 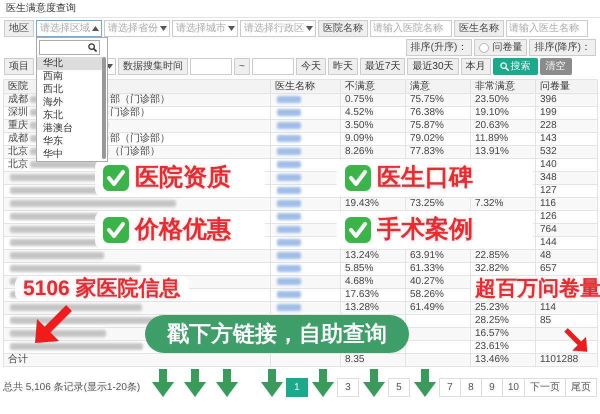 I want to click on table-cell: 40.27%, so click(x=427, y=281).